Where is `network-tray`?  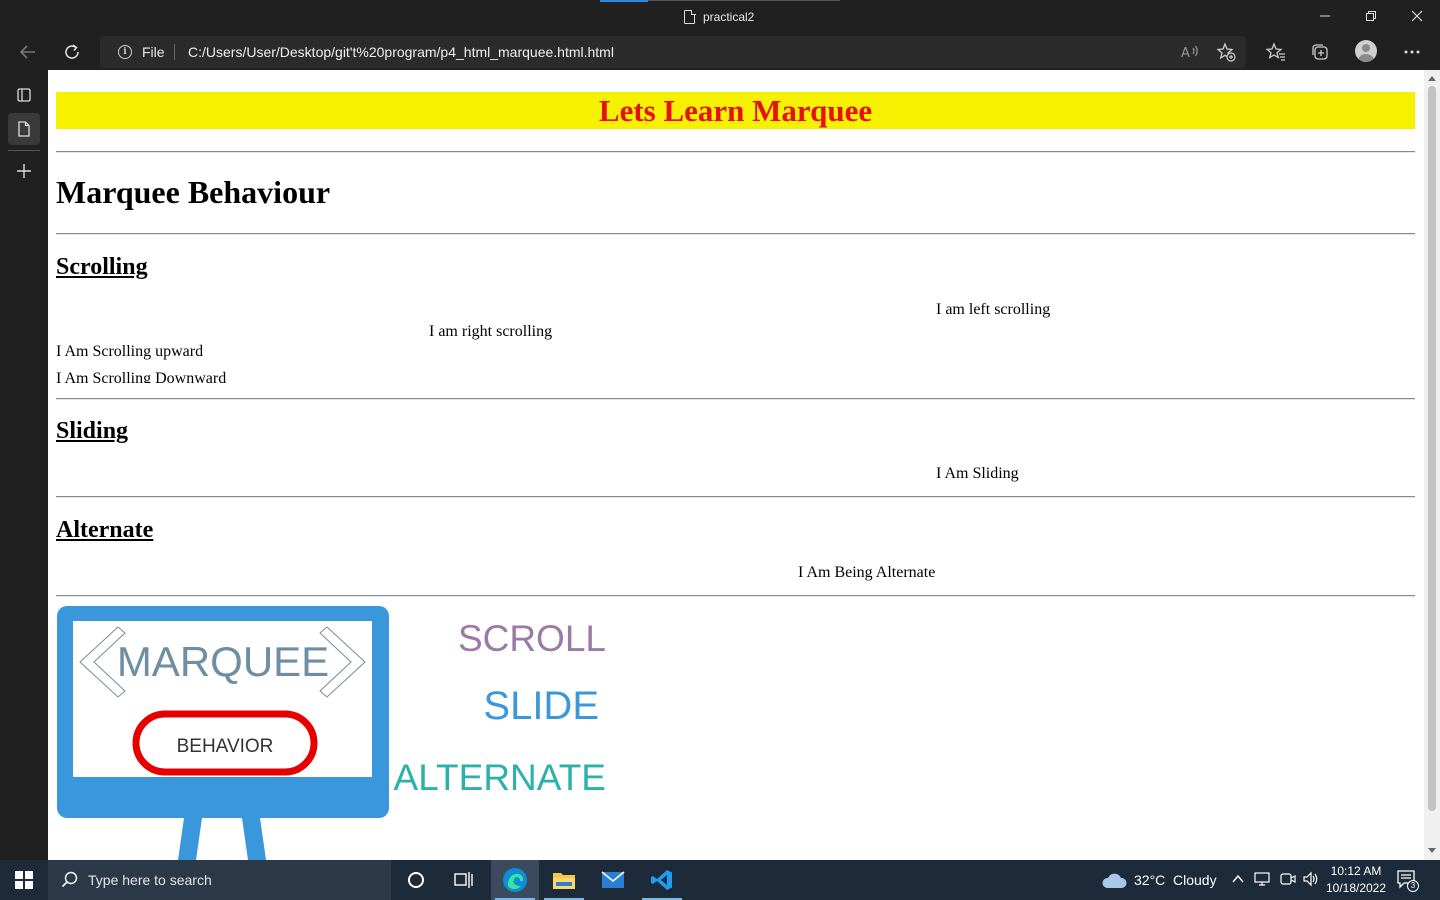
network-tray is located at coordinates (1263, 881).